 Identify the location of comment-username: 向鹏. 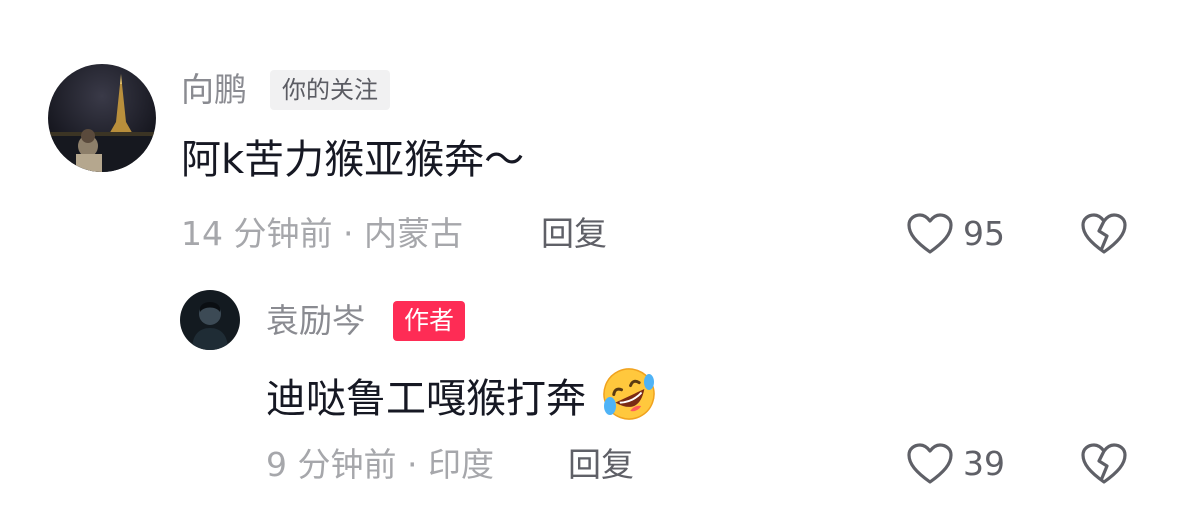
(214, 90).